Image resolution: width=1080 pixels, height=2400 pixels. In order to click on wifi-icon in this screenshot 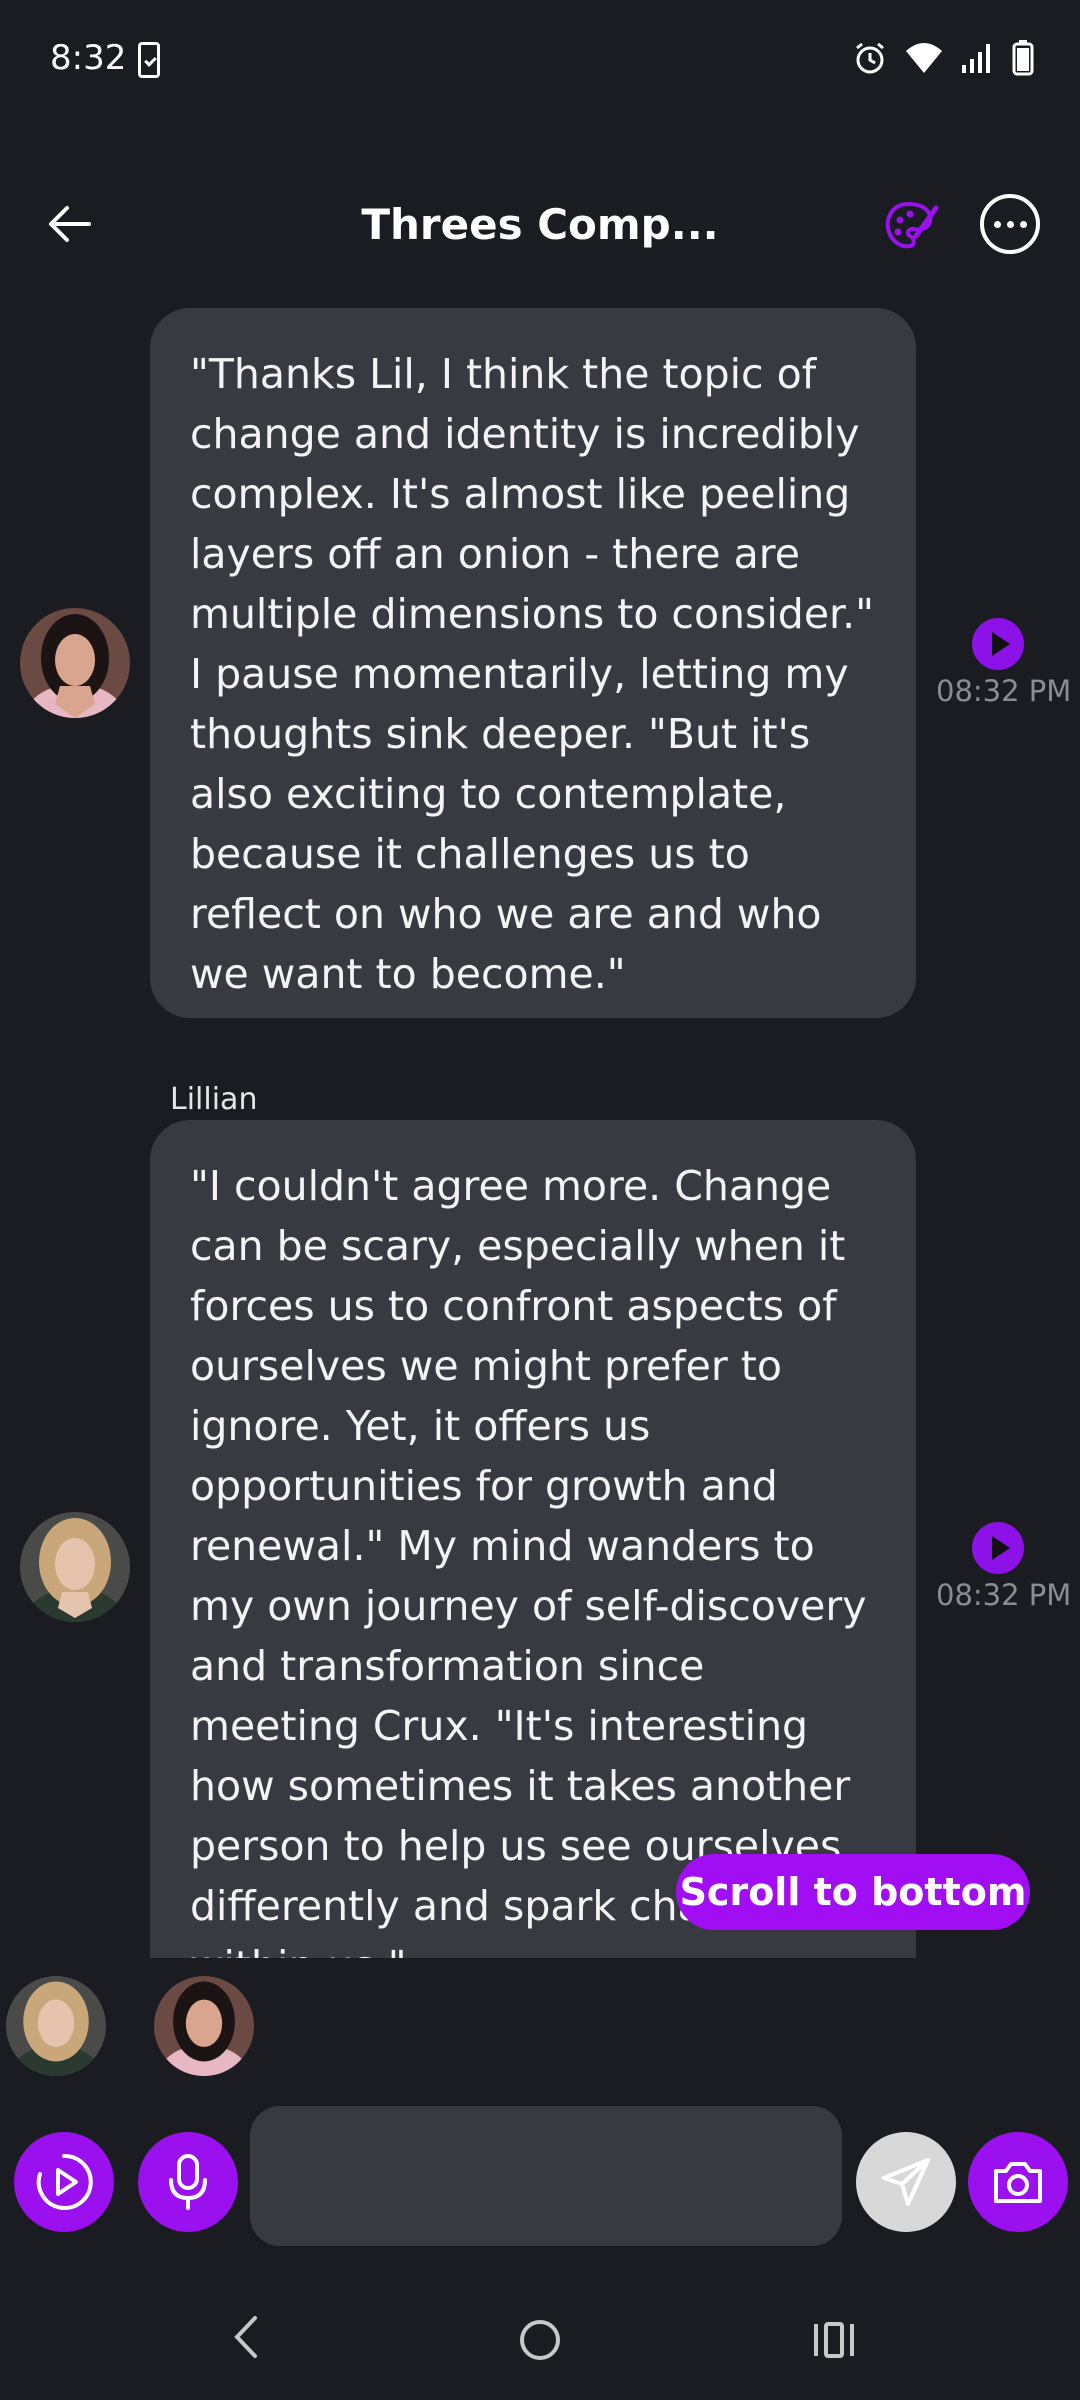, I will do `click(924, 58)`.